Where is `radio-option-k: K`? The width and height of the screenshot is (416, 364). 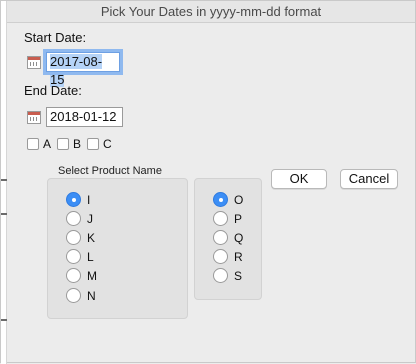 radio-option-k: K is located at coordinates (80, 237).